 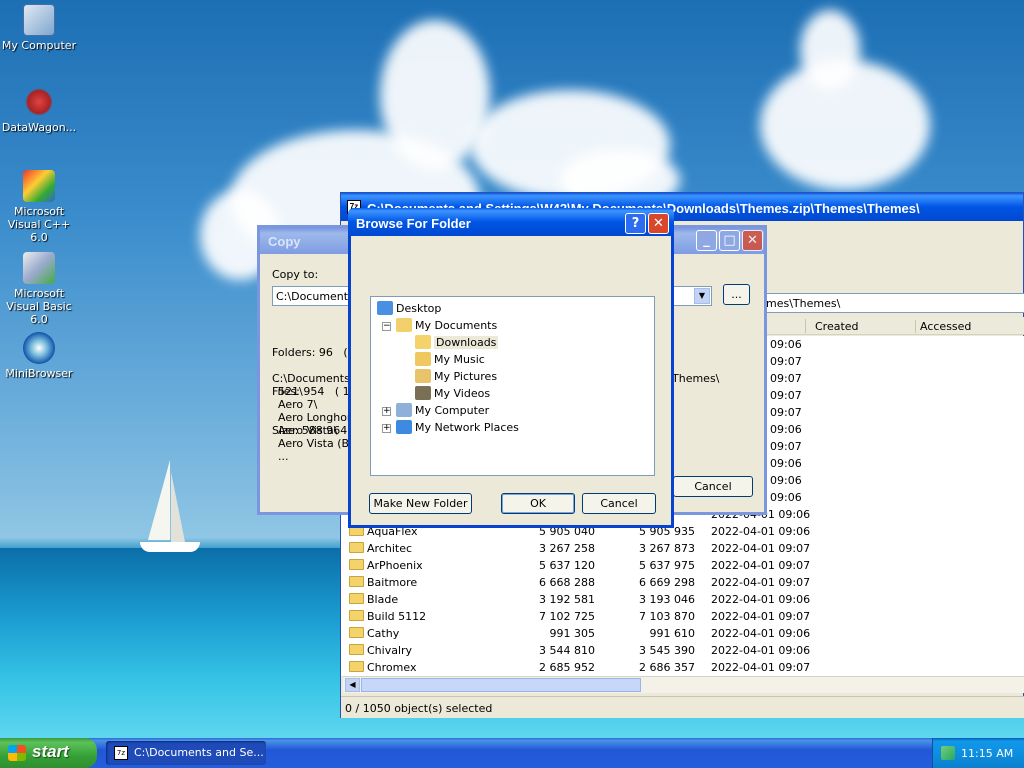 What do you see at coordinates (567, 650) in the screenshot?
I see `size-cell: 3 544 810` at bounding box center [567, 650].